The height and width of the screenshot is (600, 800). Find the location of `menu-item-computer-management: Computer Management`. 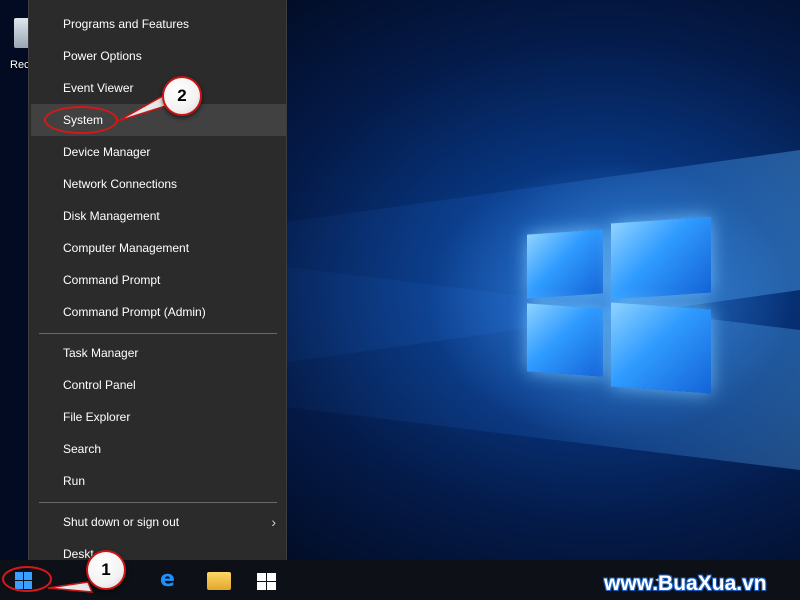

menu-item-computer-management: Computer Management is located at coordinates (158, 248).